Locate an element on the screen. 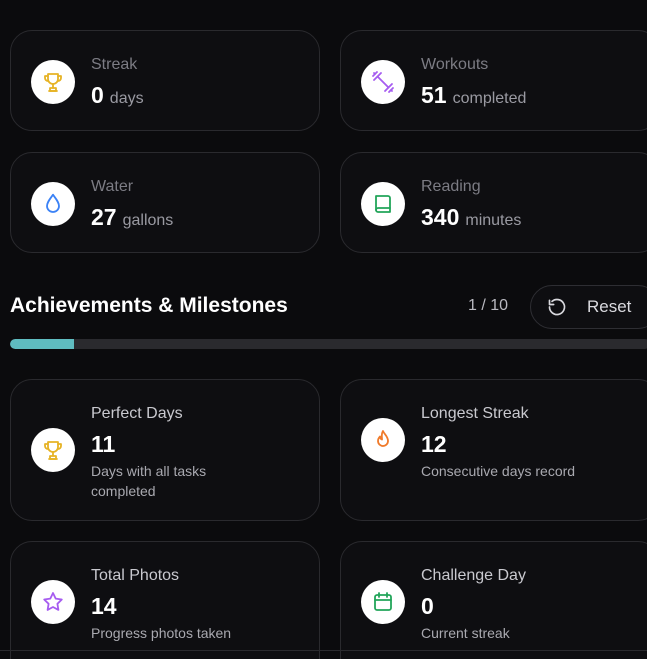 The image size is (647, 659). achievement-value: 11 is located at coordinates (103, 444).